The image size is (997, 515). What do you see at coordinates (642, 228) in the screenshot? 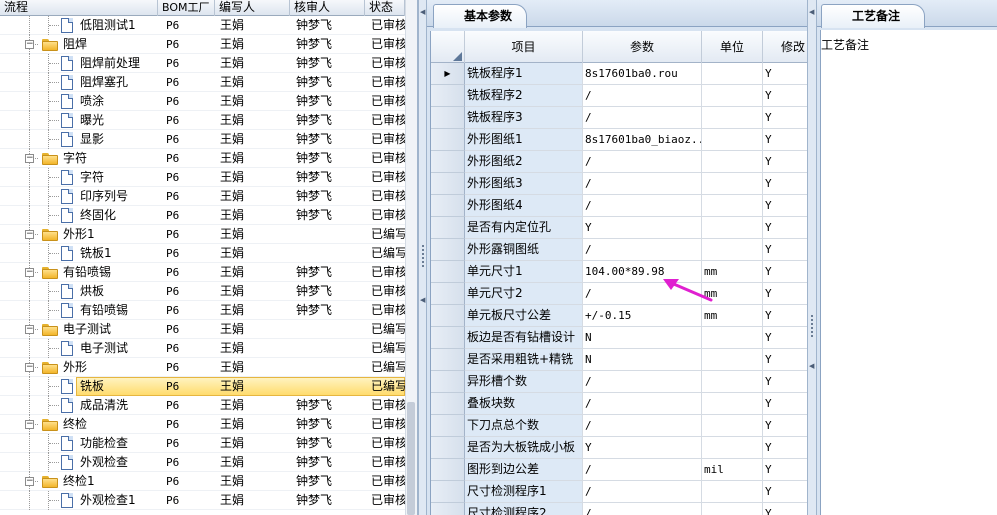
I see `param-value-cell: Y` at bounding box center [642, 228].